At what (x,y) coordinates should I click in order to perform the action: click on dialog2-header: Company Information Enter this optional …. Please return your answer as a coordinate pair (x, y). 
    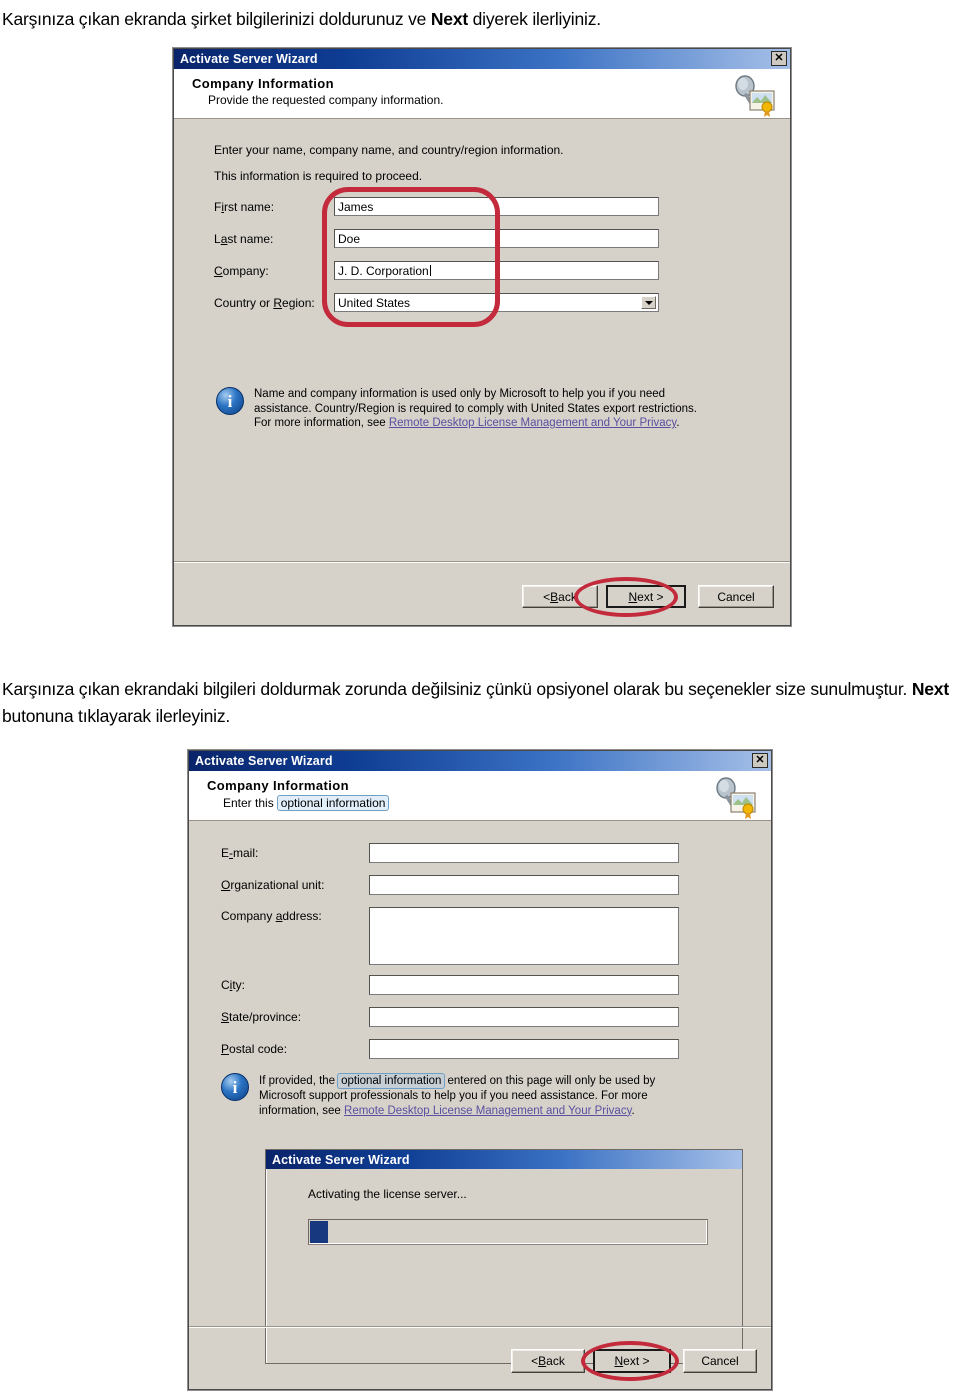
    Looking at the image, I should click on (480, 796).